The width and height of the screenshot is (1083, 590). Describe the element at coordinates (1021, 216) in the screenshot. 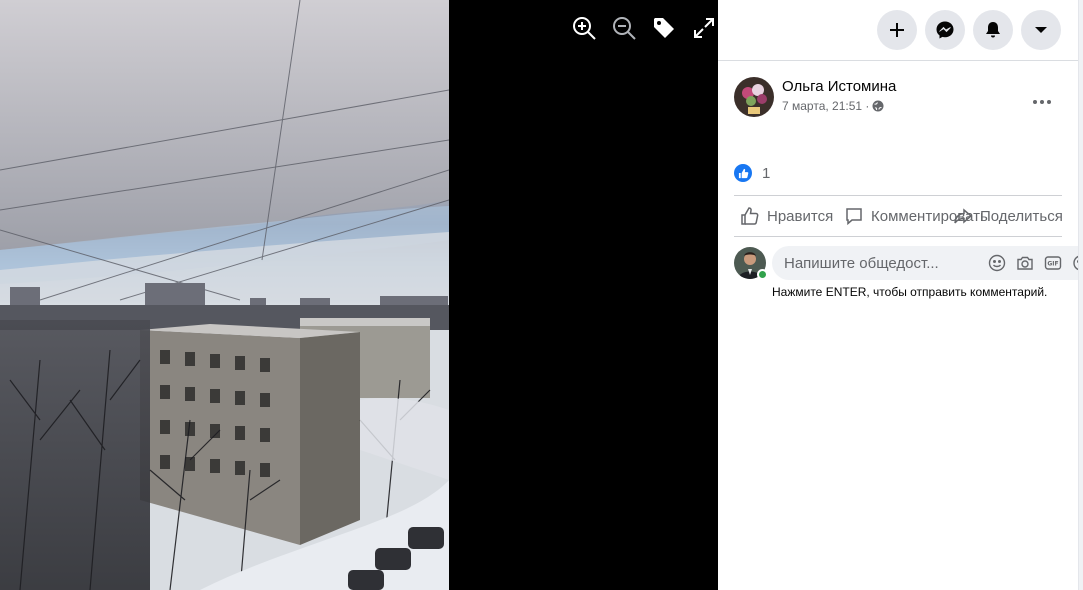

I see `share-label: Поделиться` at that location.